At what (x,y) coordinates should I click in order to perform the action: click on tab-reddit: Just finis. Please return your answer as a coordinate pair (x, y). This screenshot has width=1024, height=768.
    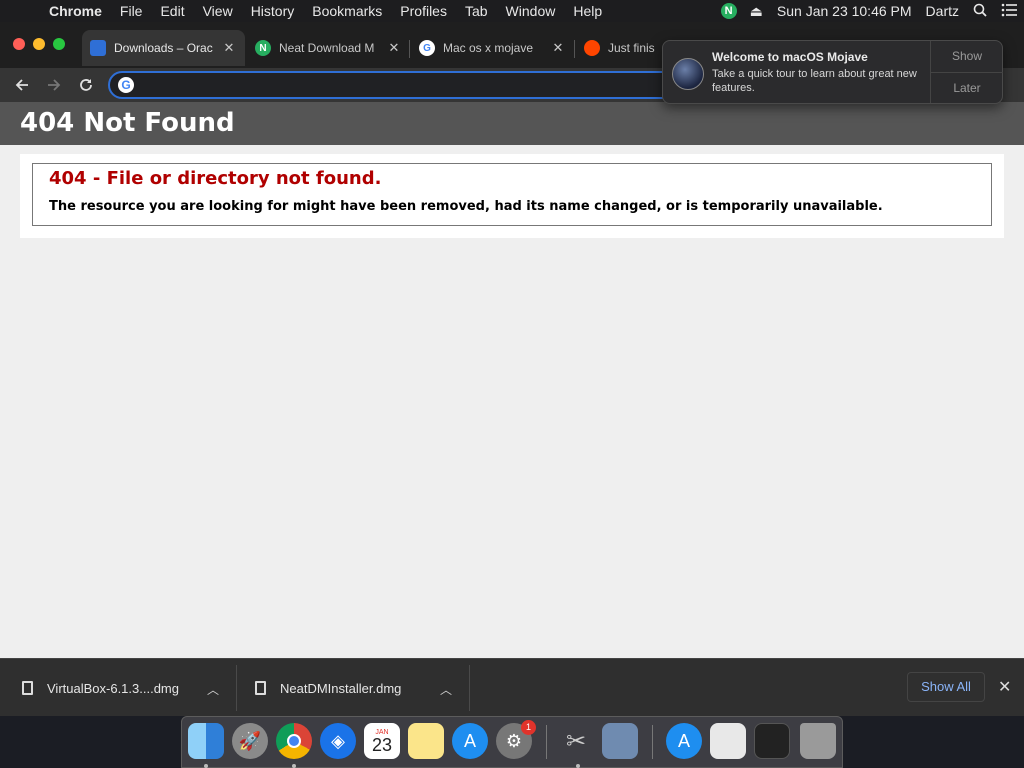
    Looking at the image, I should click on (620, 48).